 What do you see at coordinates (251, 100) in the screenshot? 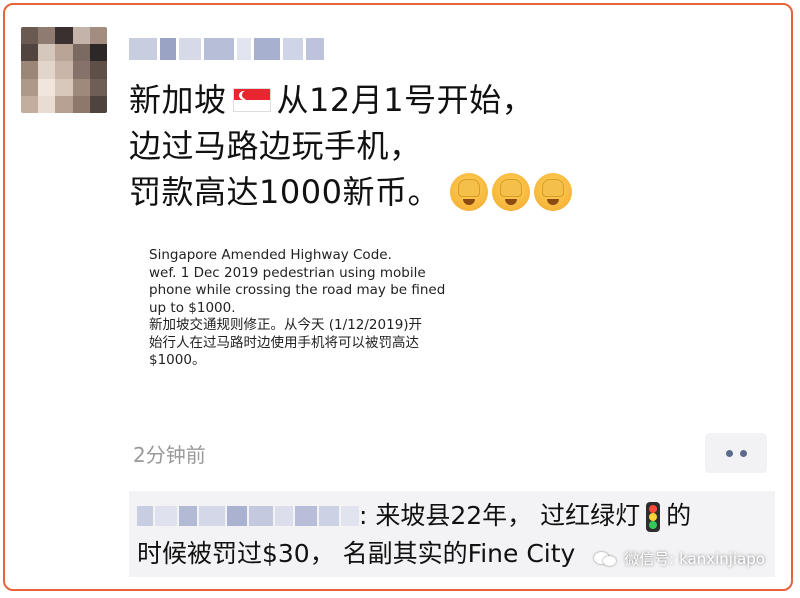
I see `singapore-flag-icon` at bounding box center [251, 100].